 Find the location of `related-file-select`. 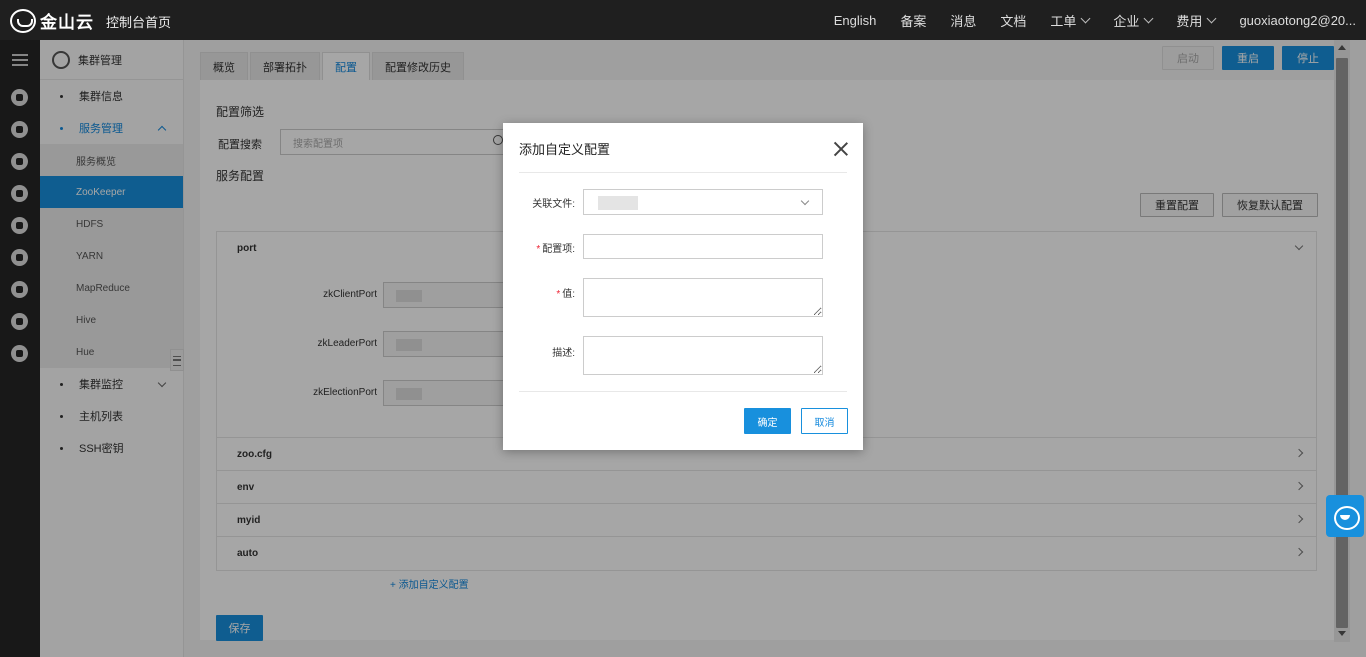

related-file-select is located at coordinates (703, 202).